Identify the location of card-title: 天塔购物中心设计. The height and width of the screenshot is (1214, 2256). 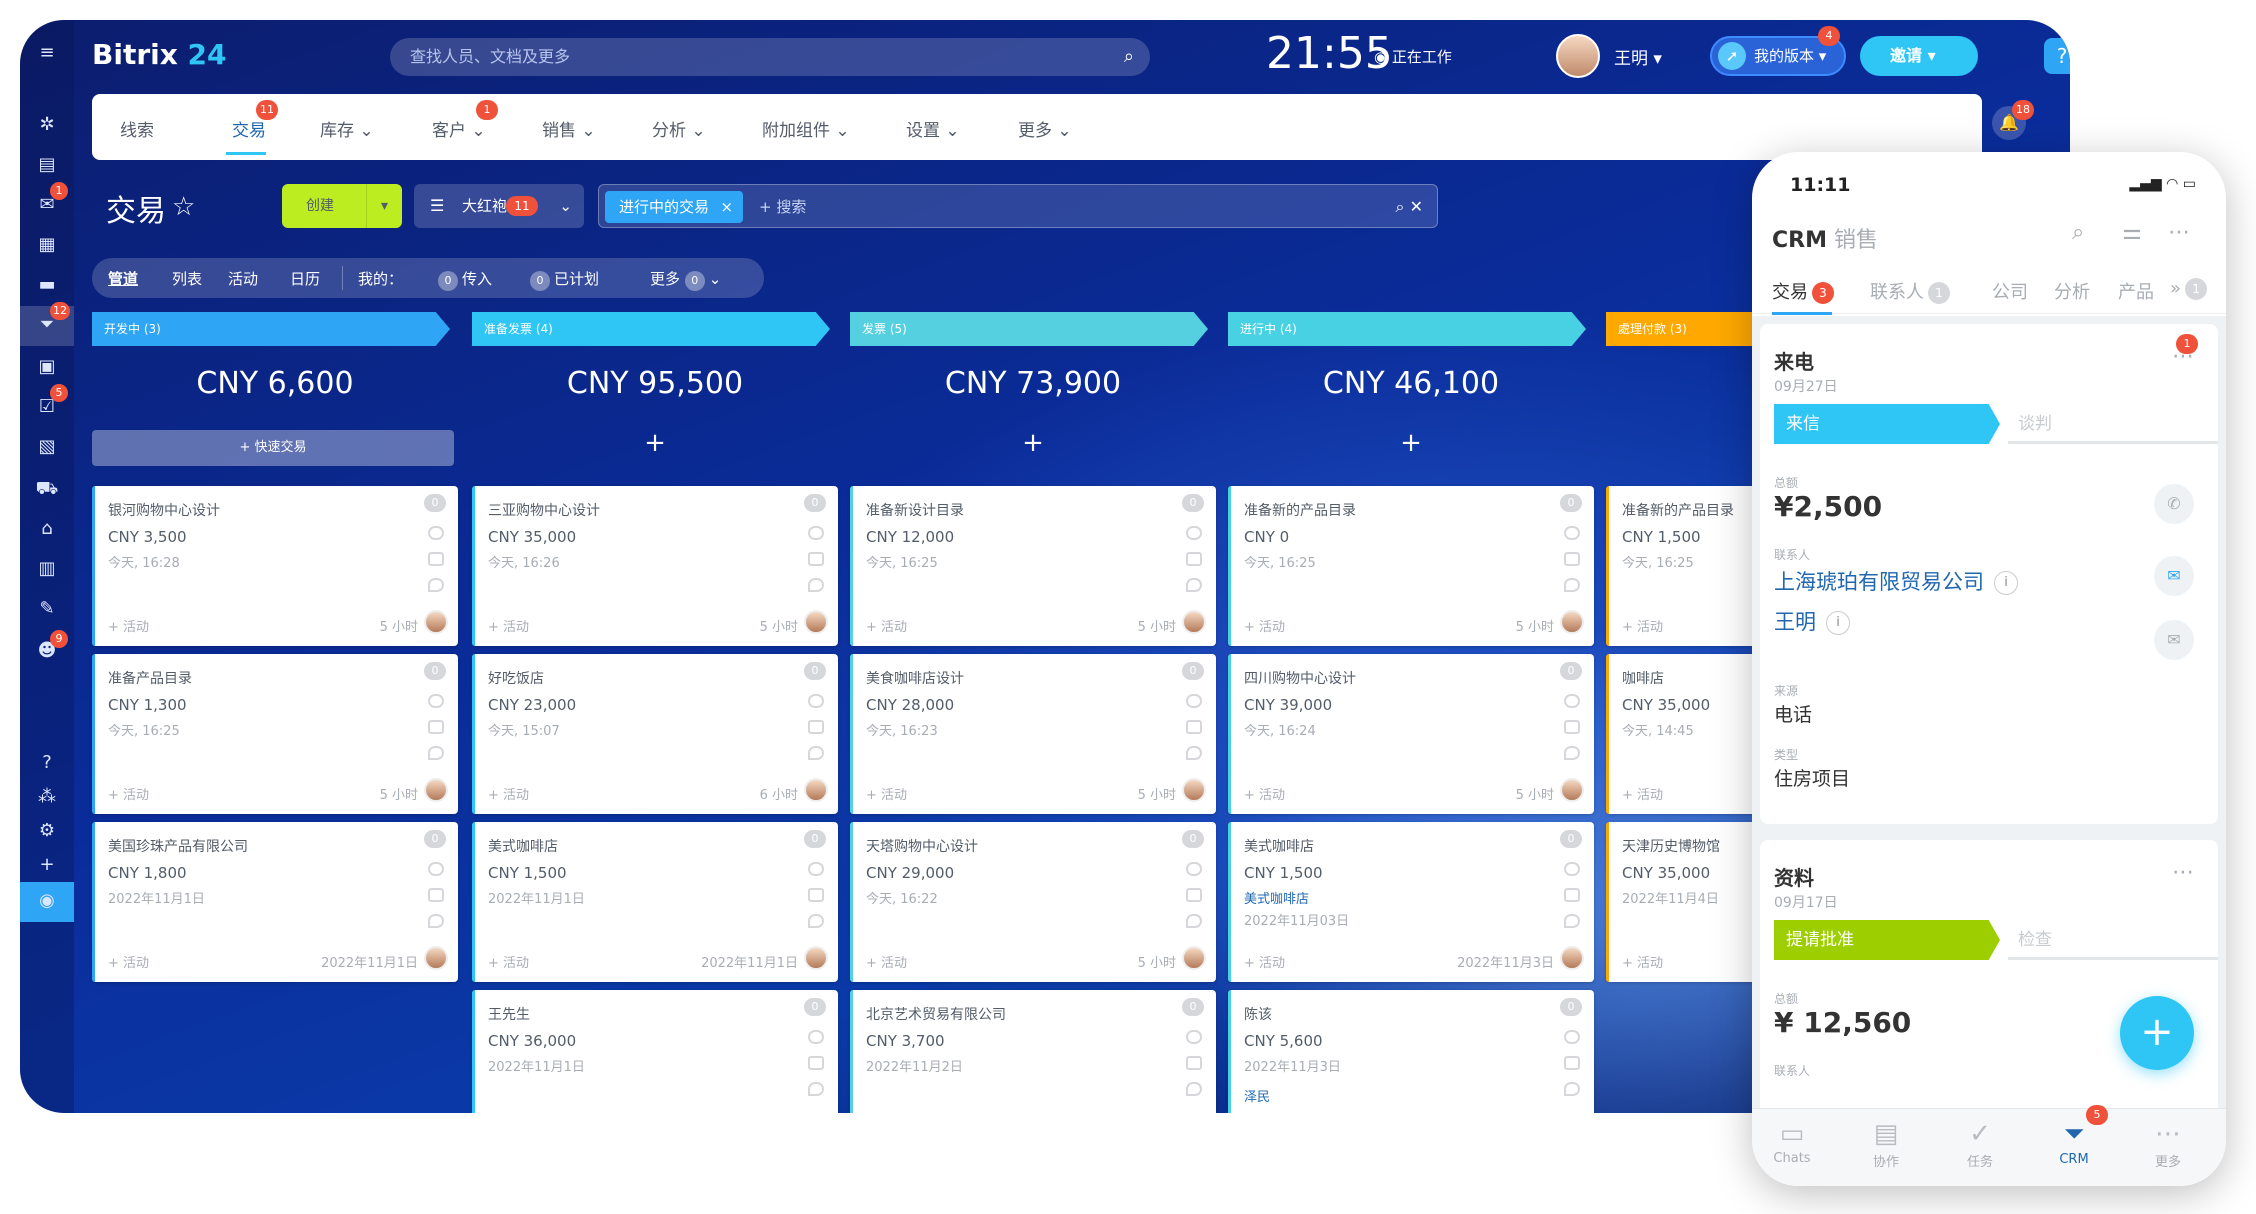
(922, 846).